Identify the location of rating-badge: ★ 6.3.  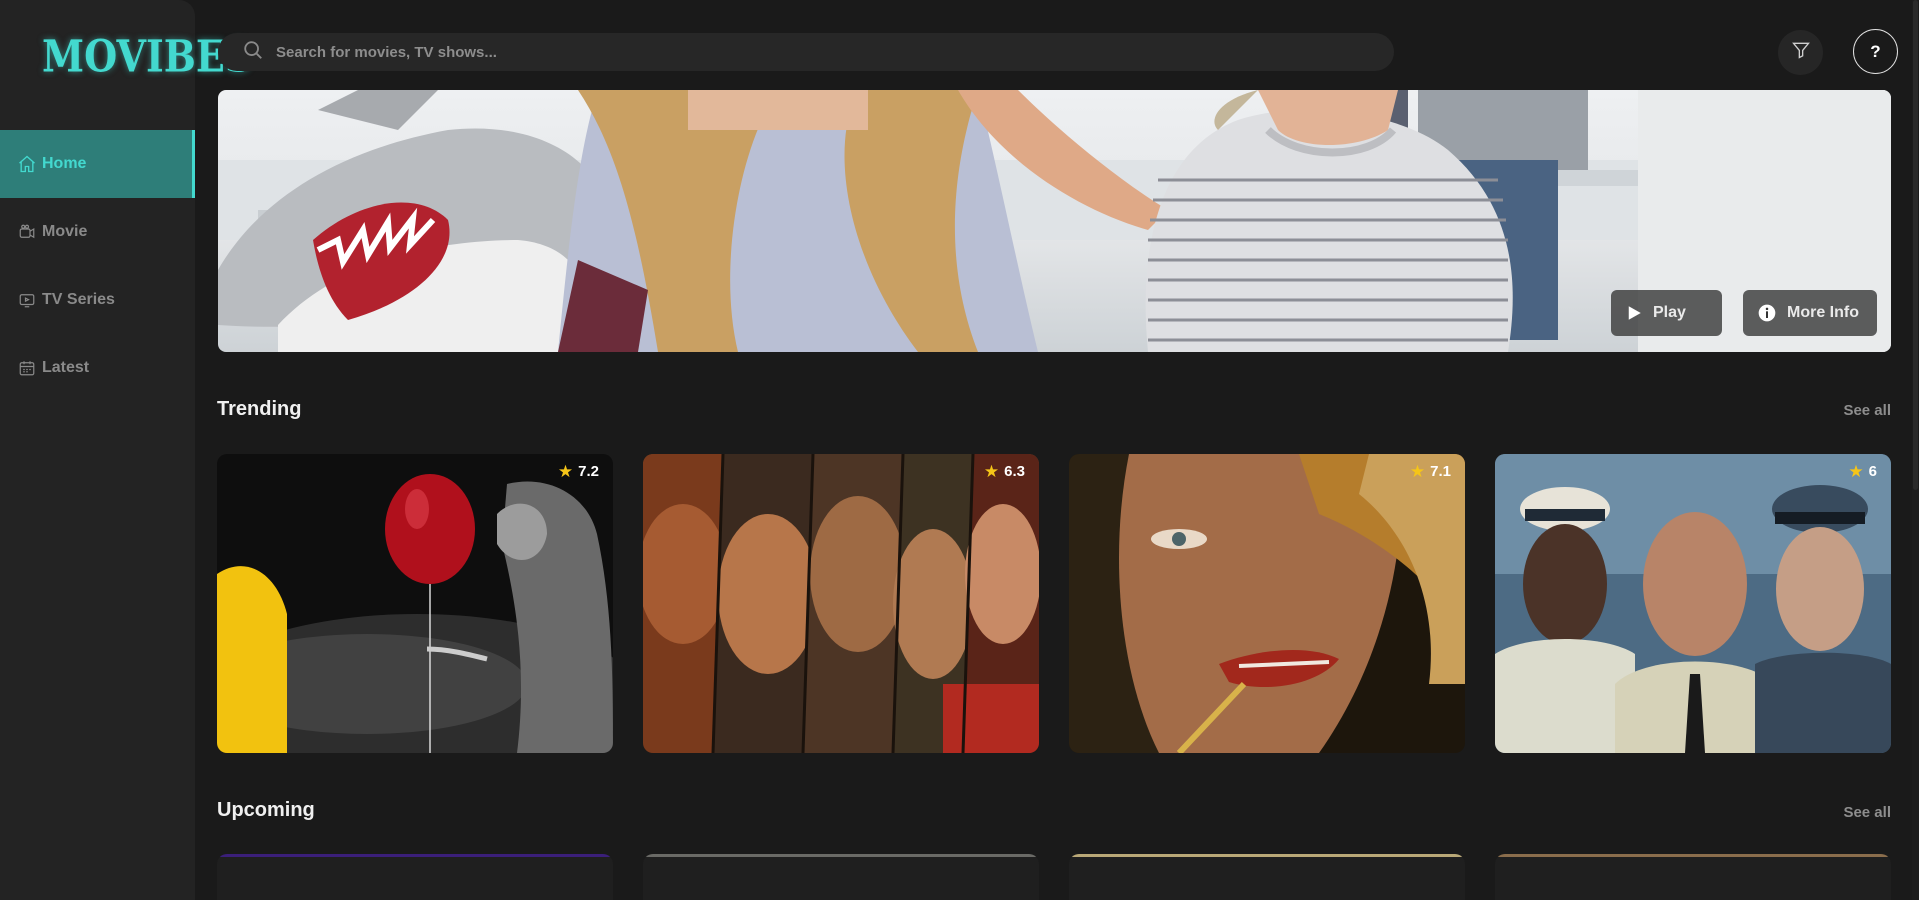
(1004, 471).